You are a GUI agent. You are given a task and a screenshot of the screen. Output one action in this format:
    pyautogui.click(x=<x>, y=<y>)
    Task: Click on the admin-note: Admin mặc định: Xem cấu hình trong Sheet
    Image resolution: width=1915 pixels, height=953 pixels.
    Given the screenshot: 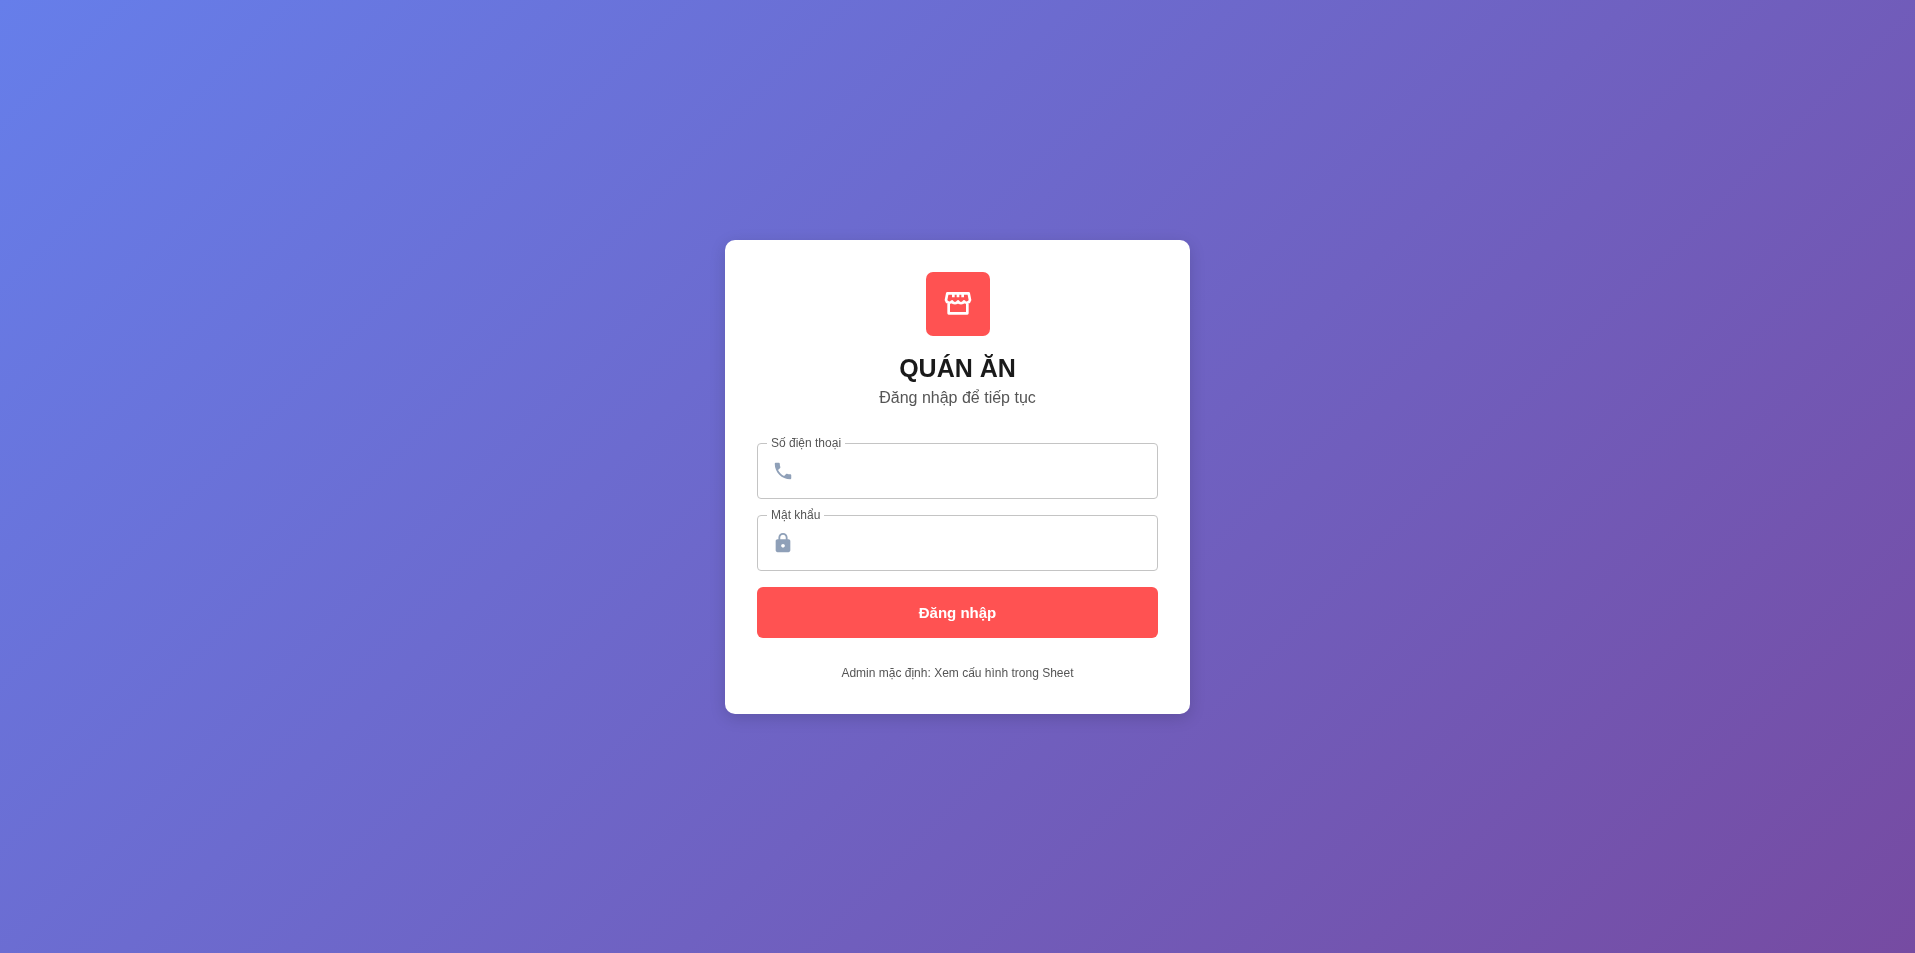 What is the action you would take?
    pyautogui.click(x=957, y=672)
    